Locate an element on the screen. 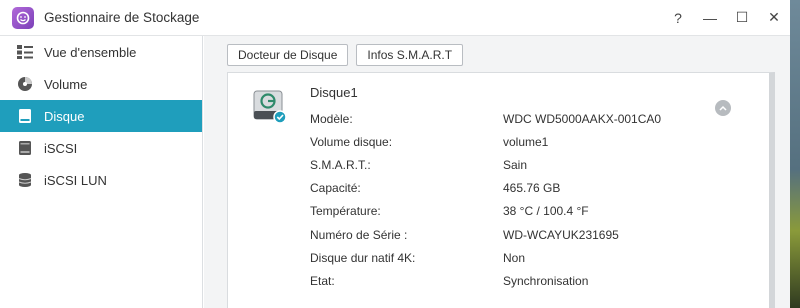  detail-row-serial: Numéro de Série : WD-WCAYUK231695 is located at coordinates (530, 234).